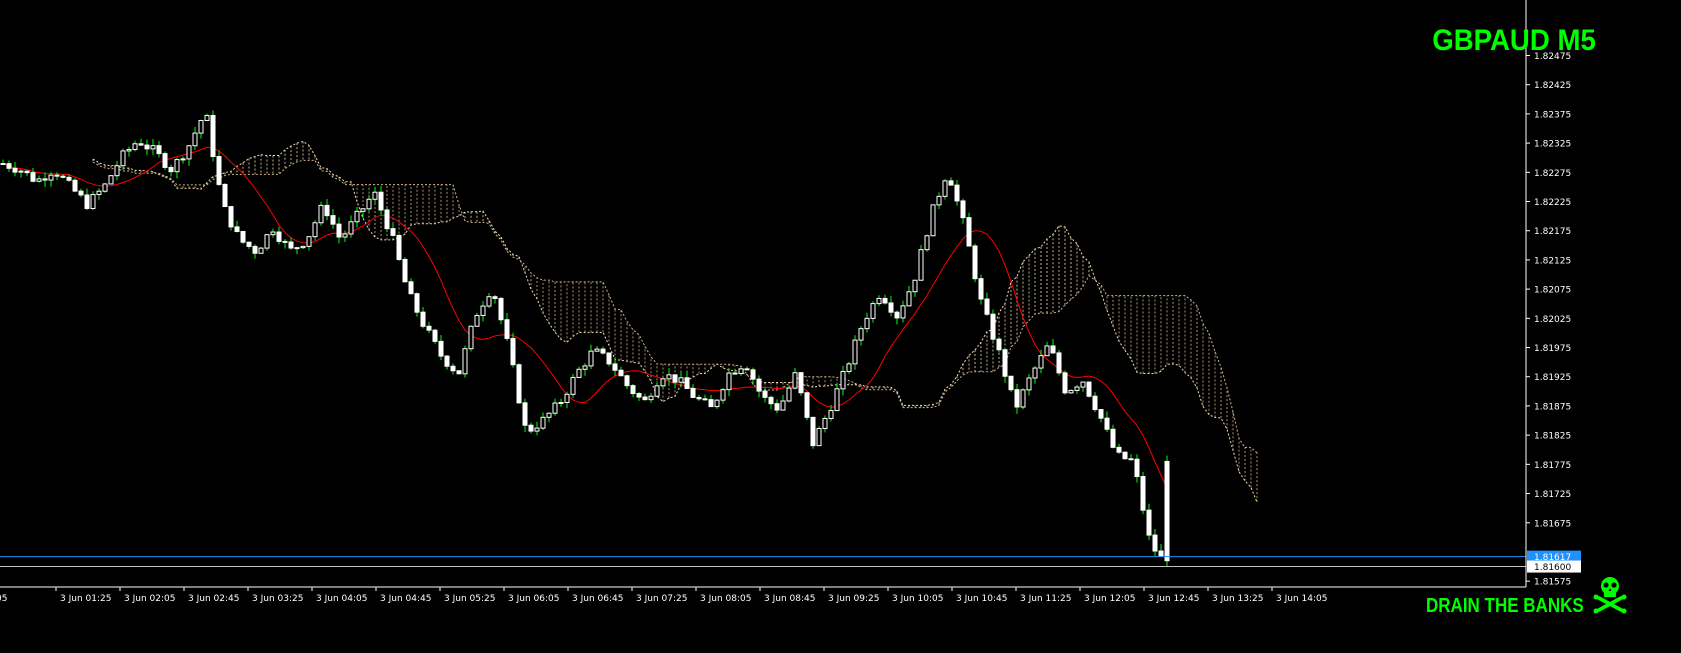 The image size is (1681, 653). I want to click on x-tick-label: 3 Jun 09:25, so click(853, 599).